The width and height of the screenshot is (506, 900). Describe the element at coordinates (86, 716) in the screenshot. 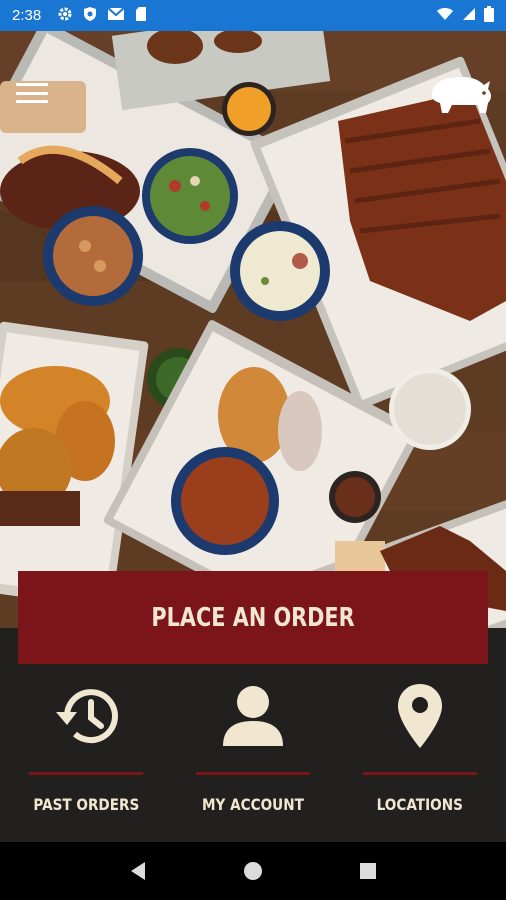

I see `history-clock-icon` at that location.